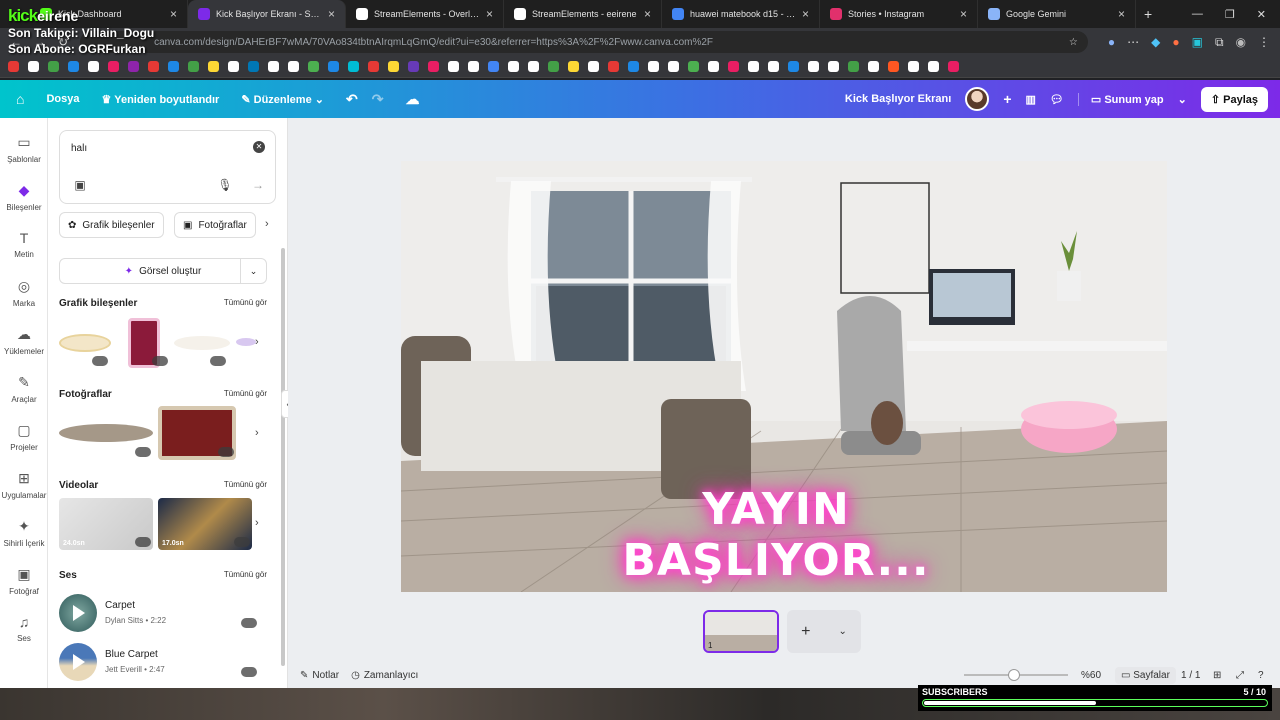 Image resolution: width=1280 pixels, height=720 pixels. What do you see at coordinates (352, 99) in the screenshot?
I see `undo-icon: ↶` at bounding box center [352, 99].